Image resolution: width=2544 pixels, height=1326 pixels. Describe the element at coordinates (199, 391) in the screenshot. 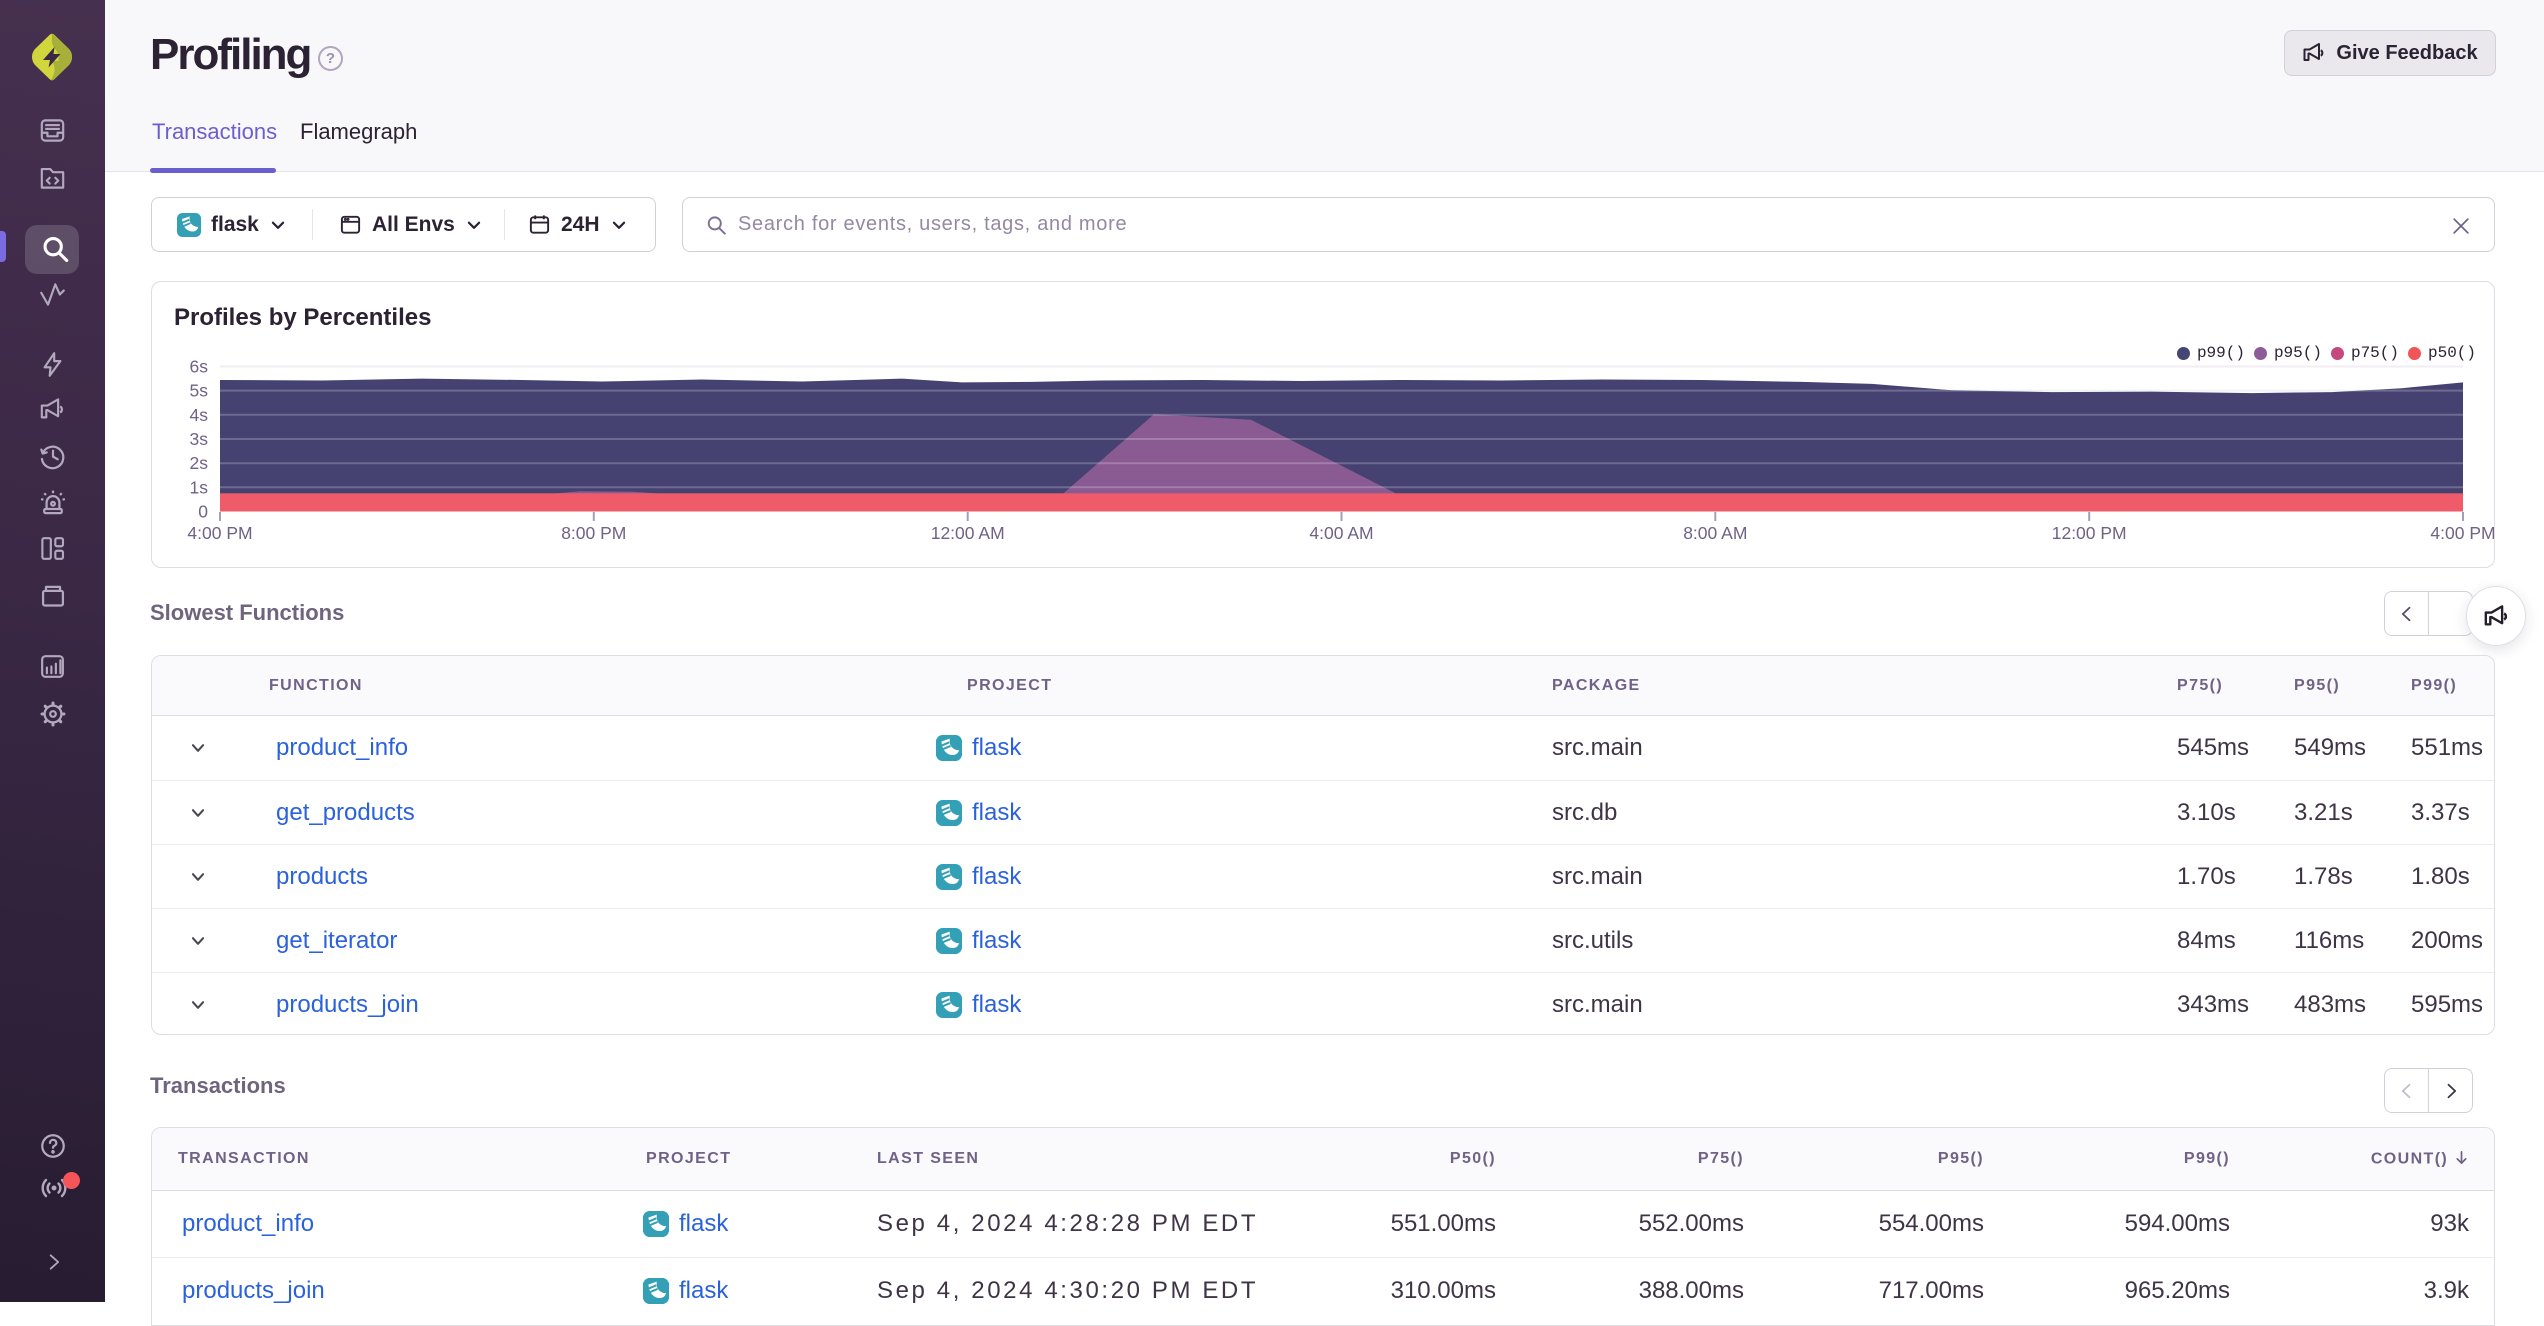

I see `svg-text: 5s` at that location.